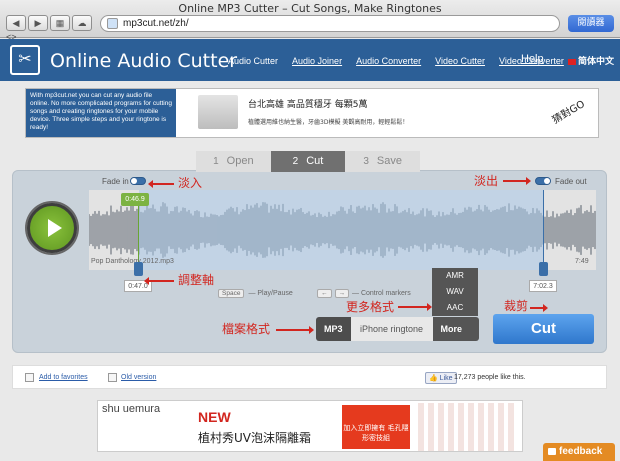  Describe the element at coordinates (159, 281) in the screenshot. I see `adjust-arrow` at that location.